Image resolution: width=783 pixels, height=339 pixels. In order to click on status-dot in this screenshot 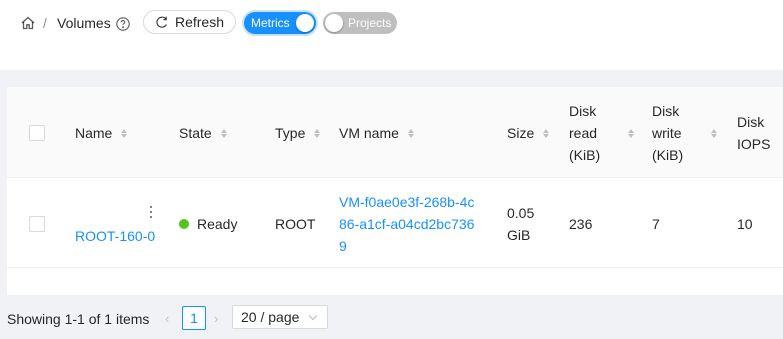, I will do `click(184, 224)`.